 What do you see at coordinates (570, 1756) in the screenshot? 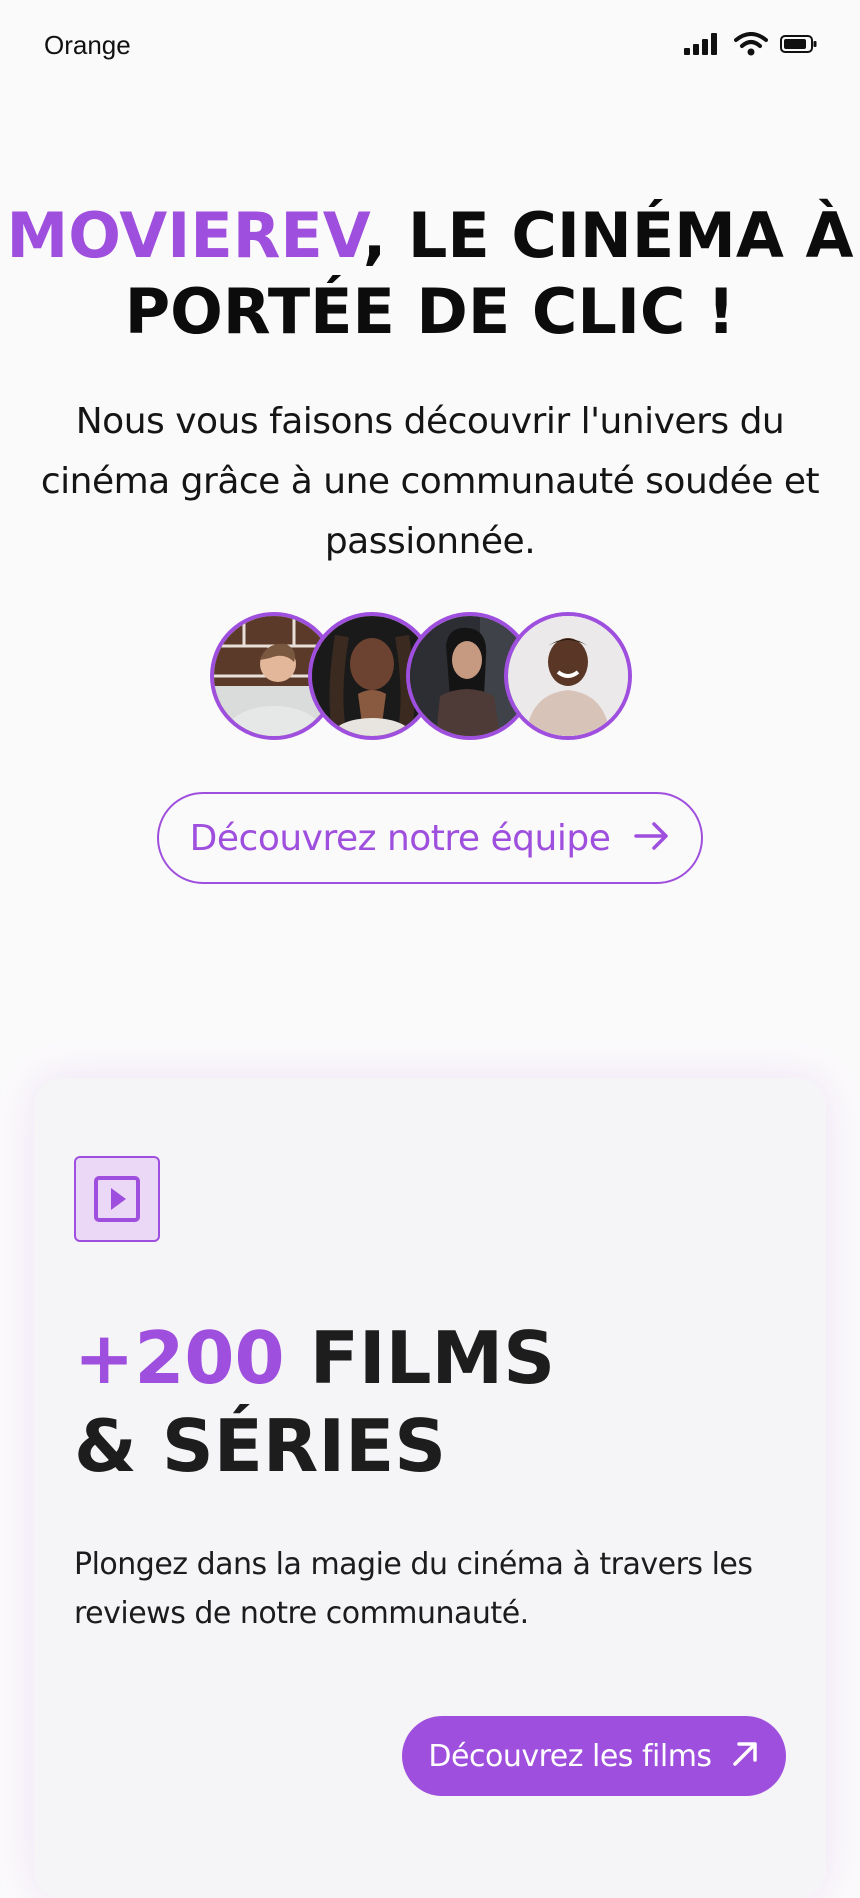
I see `discover-films-label: Découvrez les films` at bounding box center [570, 1756].